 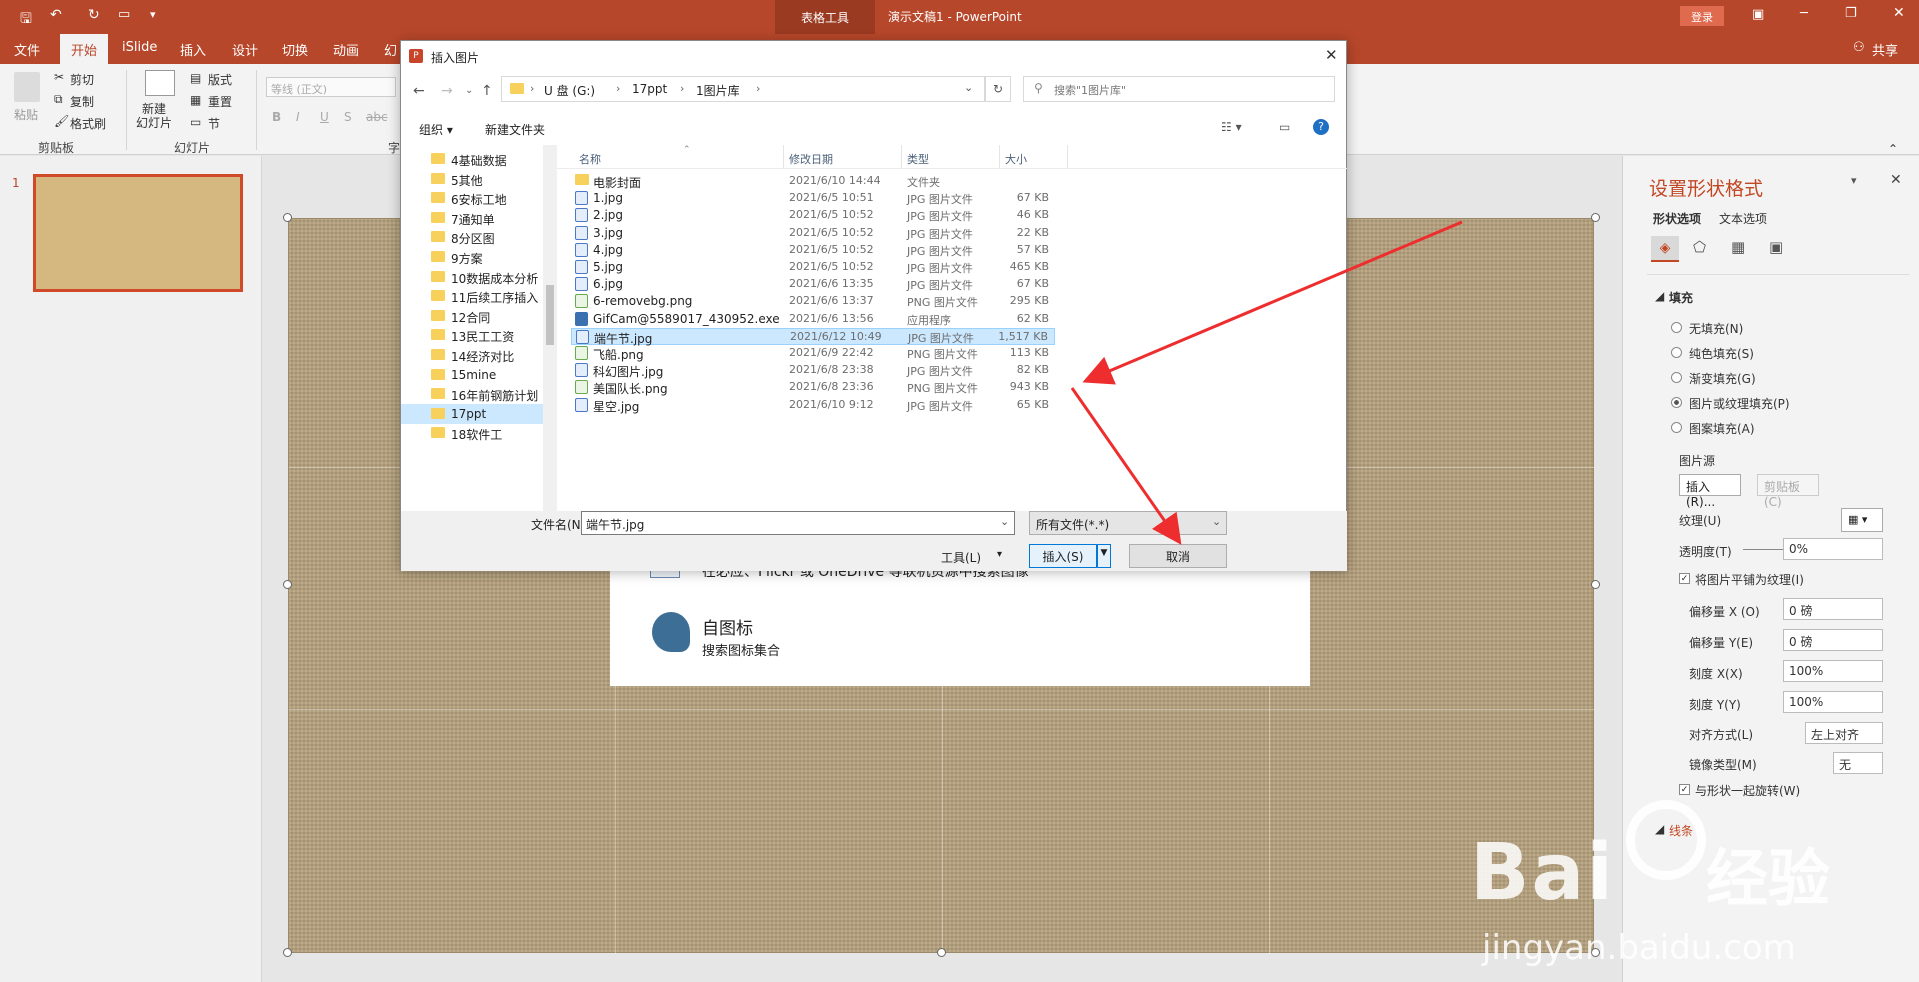 What do you see at coordinates (1639, 948) in the screenshot?
I see `watermark-url: jingyan.baidu.com` at bounding box center [1639, 948].